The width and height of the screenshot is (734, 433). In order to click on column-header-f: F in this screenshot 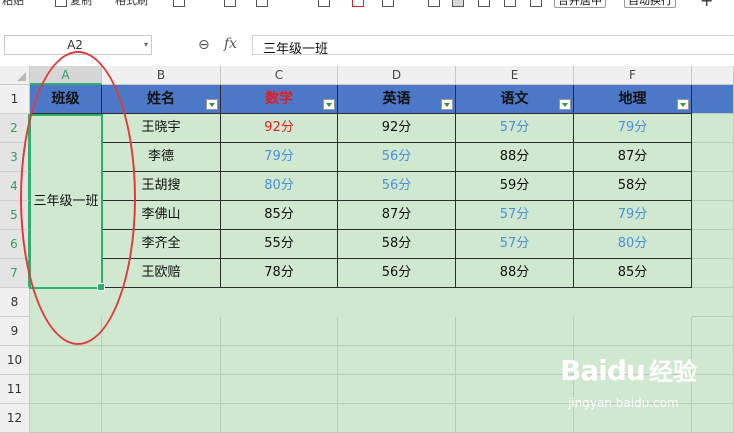, I will do `click(633, 75)`.